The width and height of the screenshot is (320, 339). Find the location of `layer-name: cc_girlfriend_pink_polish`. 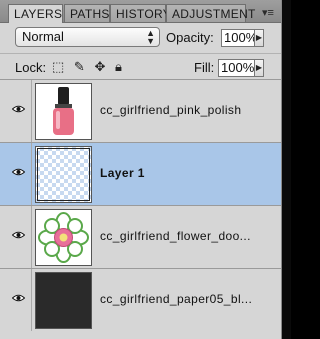

layer-name: cc_girlfriend_pink_polish is located at coordinates (170, 110).